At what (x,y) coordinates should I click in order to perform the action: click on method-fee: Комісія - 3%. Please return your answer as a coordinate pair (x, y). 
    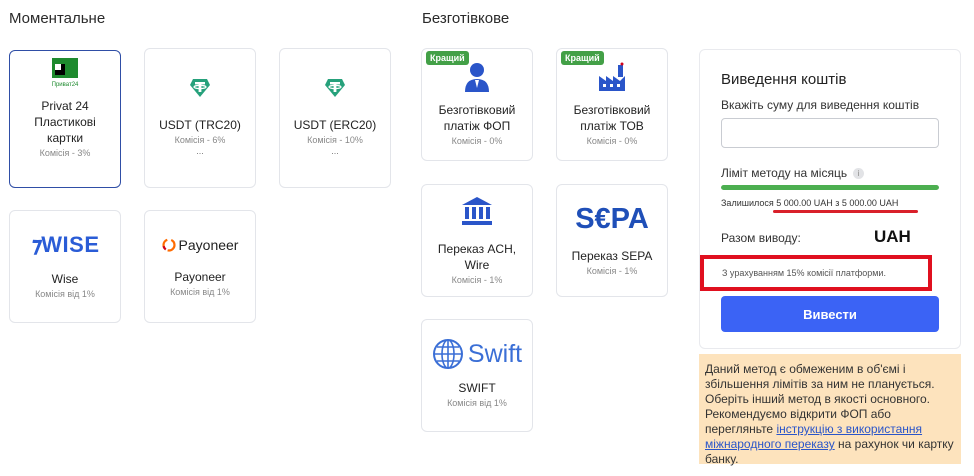
    Looking at the image, I should click on (65, 153).